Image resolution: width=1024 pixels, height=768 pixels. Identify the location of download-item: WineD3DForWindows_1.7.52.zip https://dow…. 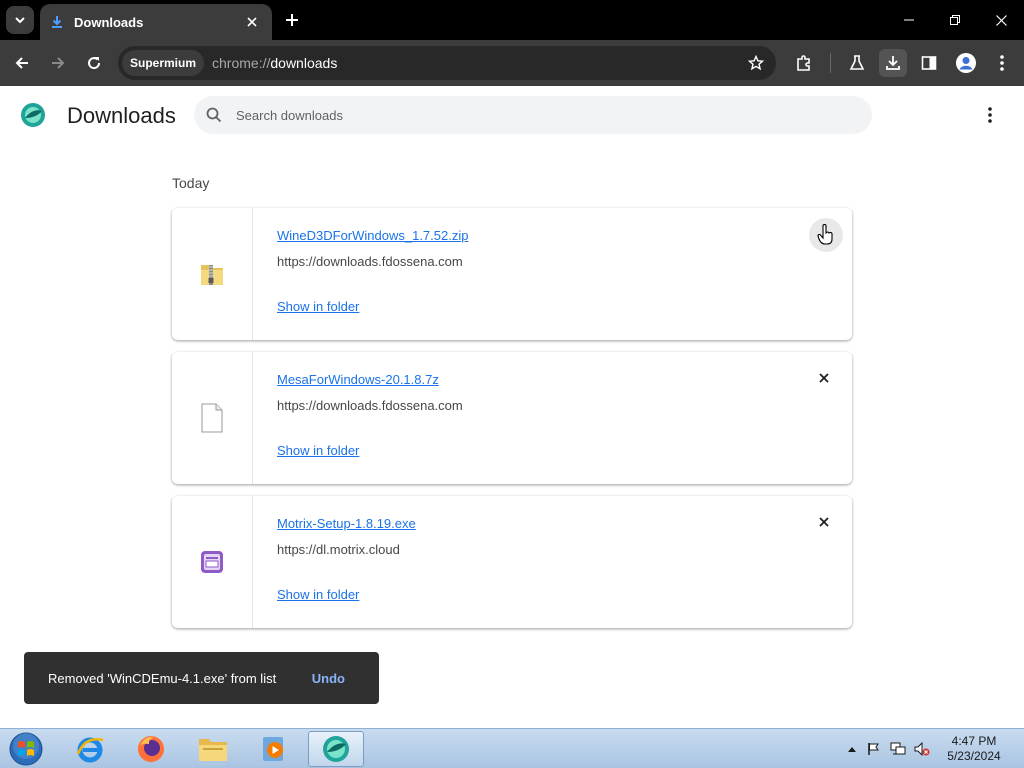
(512, 274).